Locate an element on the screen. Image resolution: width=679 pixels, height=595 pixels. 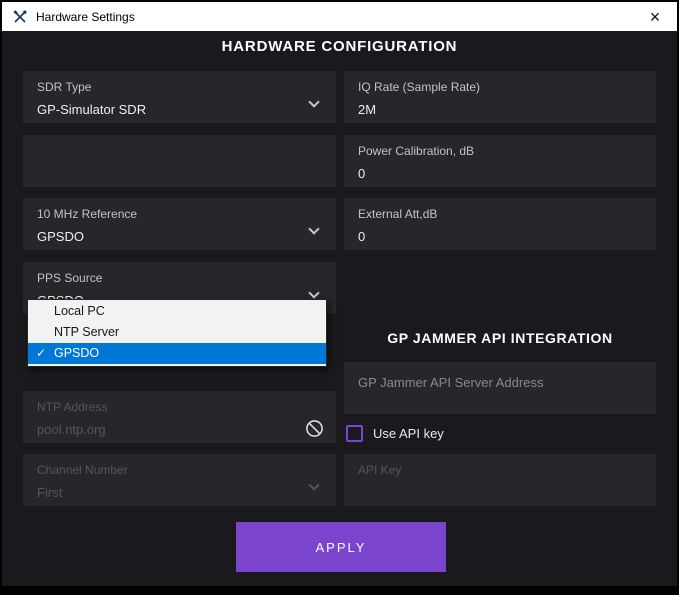
window-title: Hardware Settings is located at coordinates (85, 16).